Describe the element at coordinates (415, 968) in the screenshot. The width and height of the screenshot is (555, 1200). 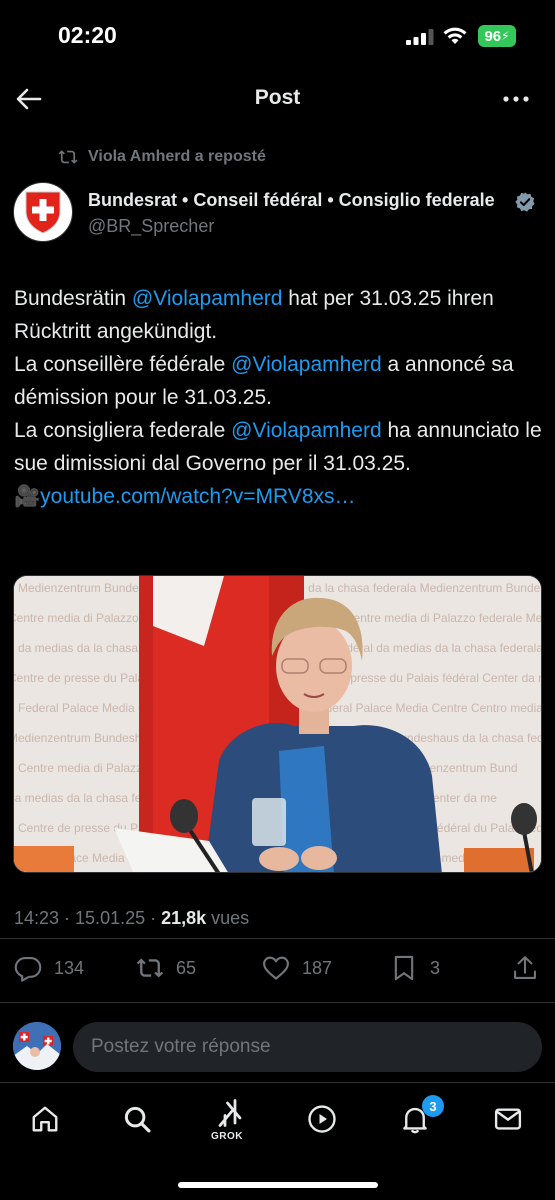
I see `bookmark-button: 3` at that location.